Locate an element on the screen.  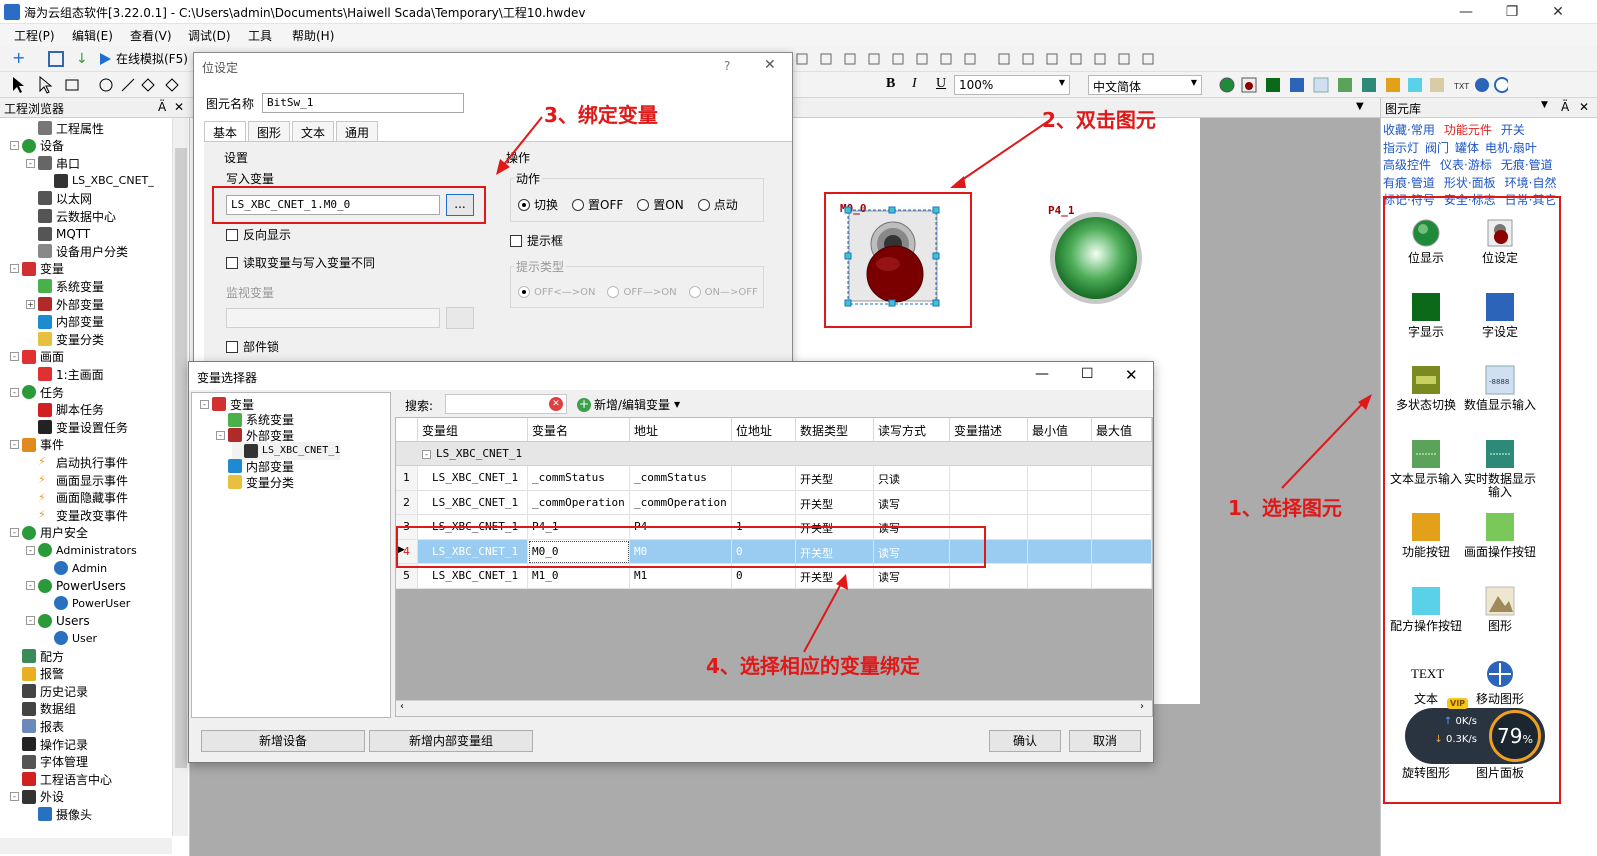
tree-item: - 画面 is located at coordinates (37, 357).